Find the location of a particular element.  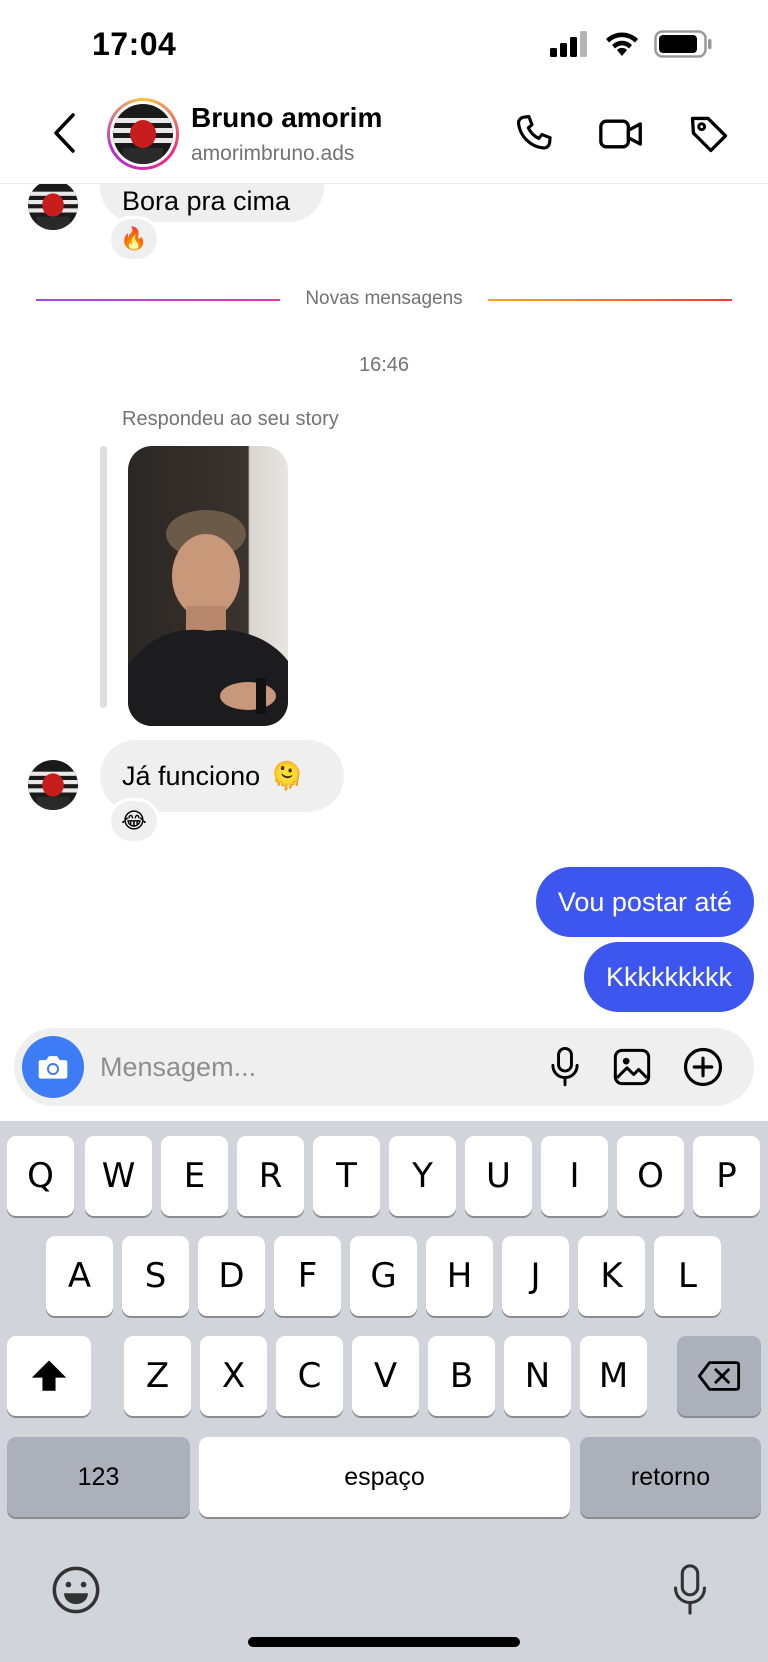

key-u: U is located at coordinates (498, 1176).